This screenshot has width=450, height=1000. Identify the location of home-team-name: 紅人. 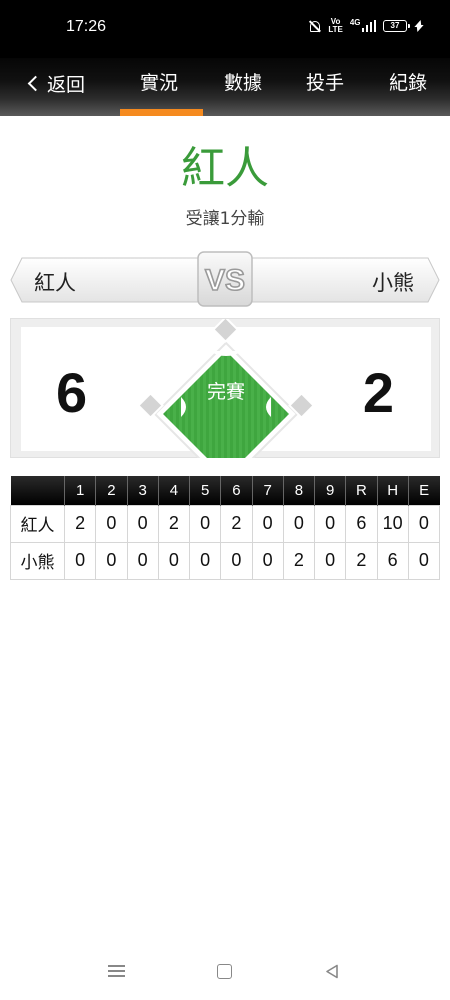
(55, 283).